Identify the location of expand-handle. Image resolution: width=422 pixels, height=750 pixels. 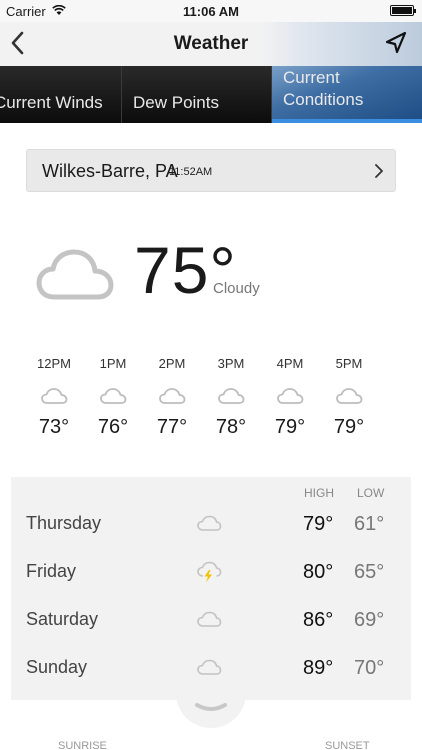
(211, 708).